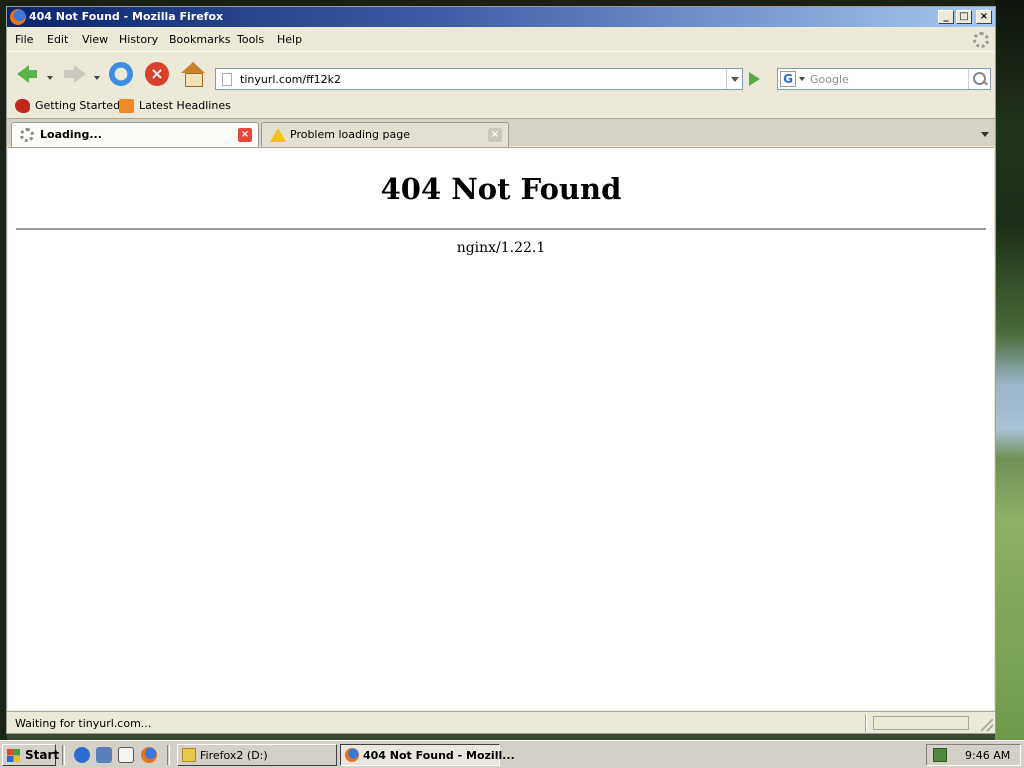 This screenshot has width=1024, height=768. I want to click on search-engine-dropdown, so click(802, 79).